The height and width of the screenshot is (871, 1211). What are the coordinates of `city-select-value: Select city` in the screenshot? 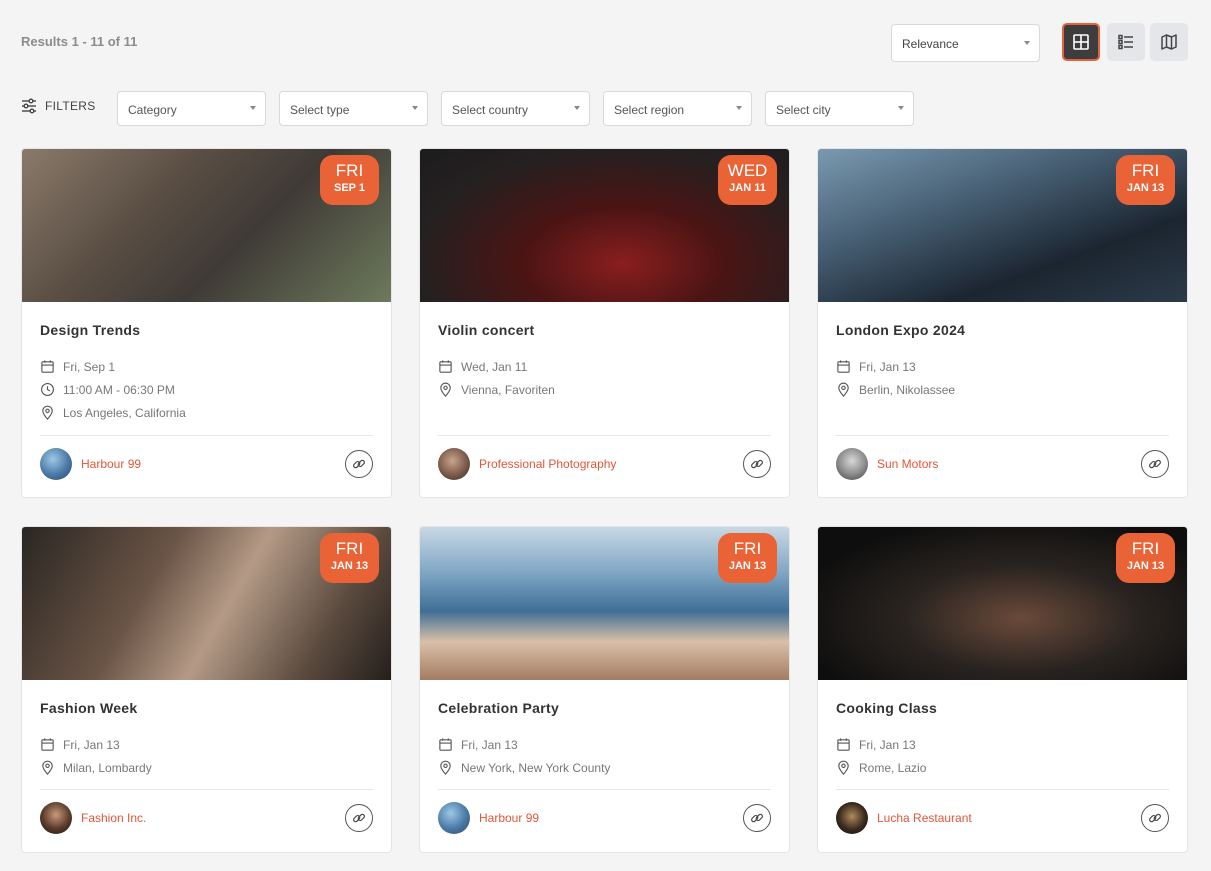 It's located at (803, 110).